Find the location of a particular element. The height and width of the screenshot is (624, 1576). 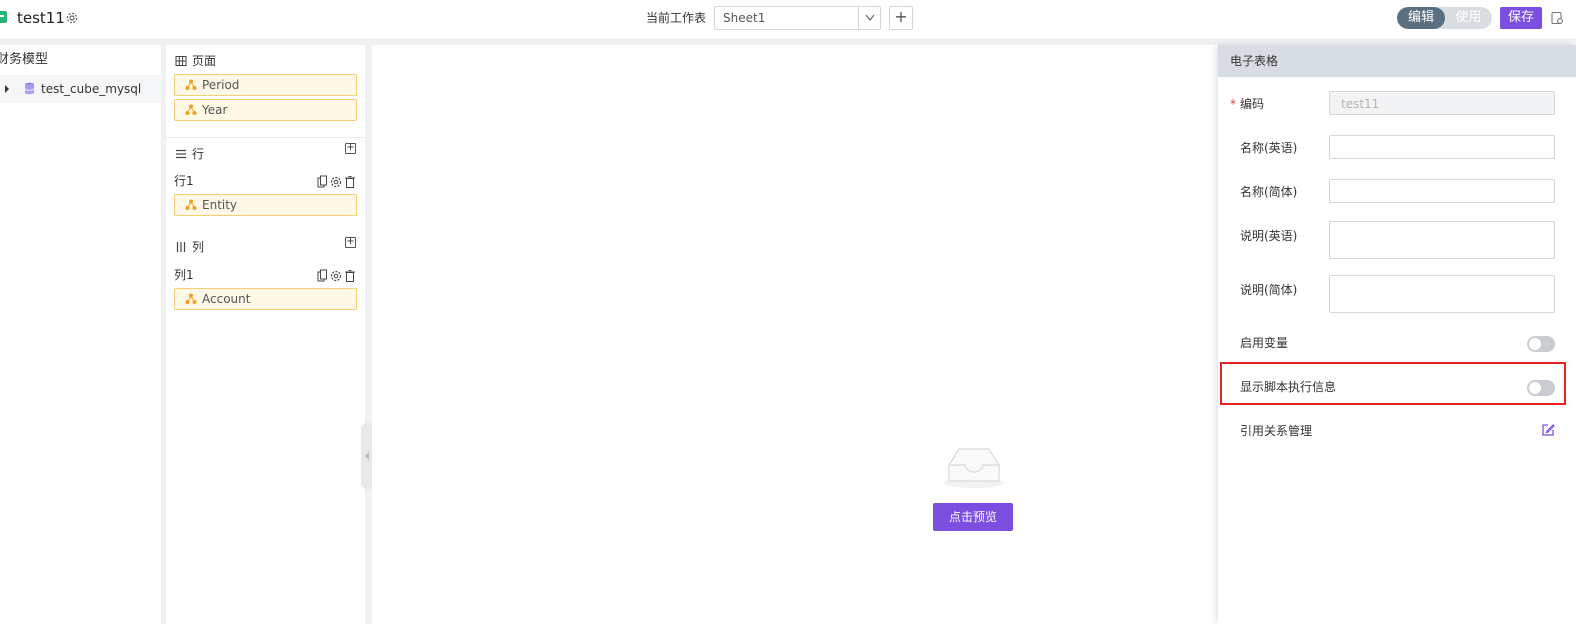

worksheet-select: Sheet1 is located at coordinates (797, 18).